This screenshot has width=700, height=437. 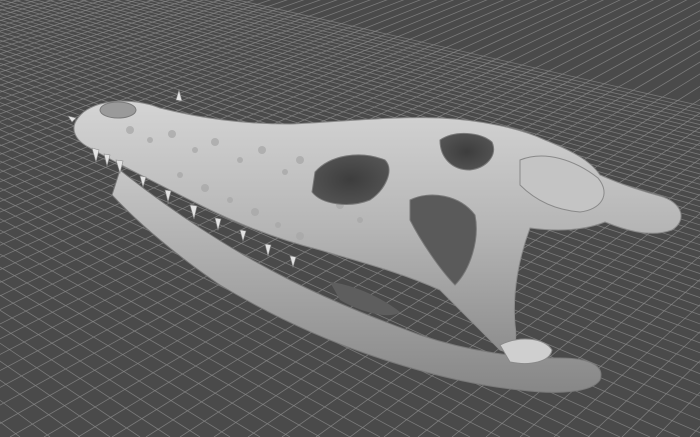 I want to click on grid-line, so click(x=55, y=398).